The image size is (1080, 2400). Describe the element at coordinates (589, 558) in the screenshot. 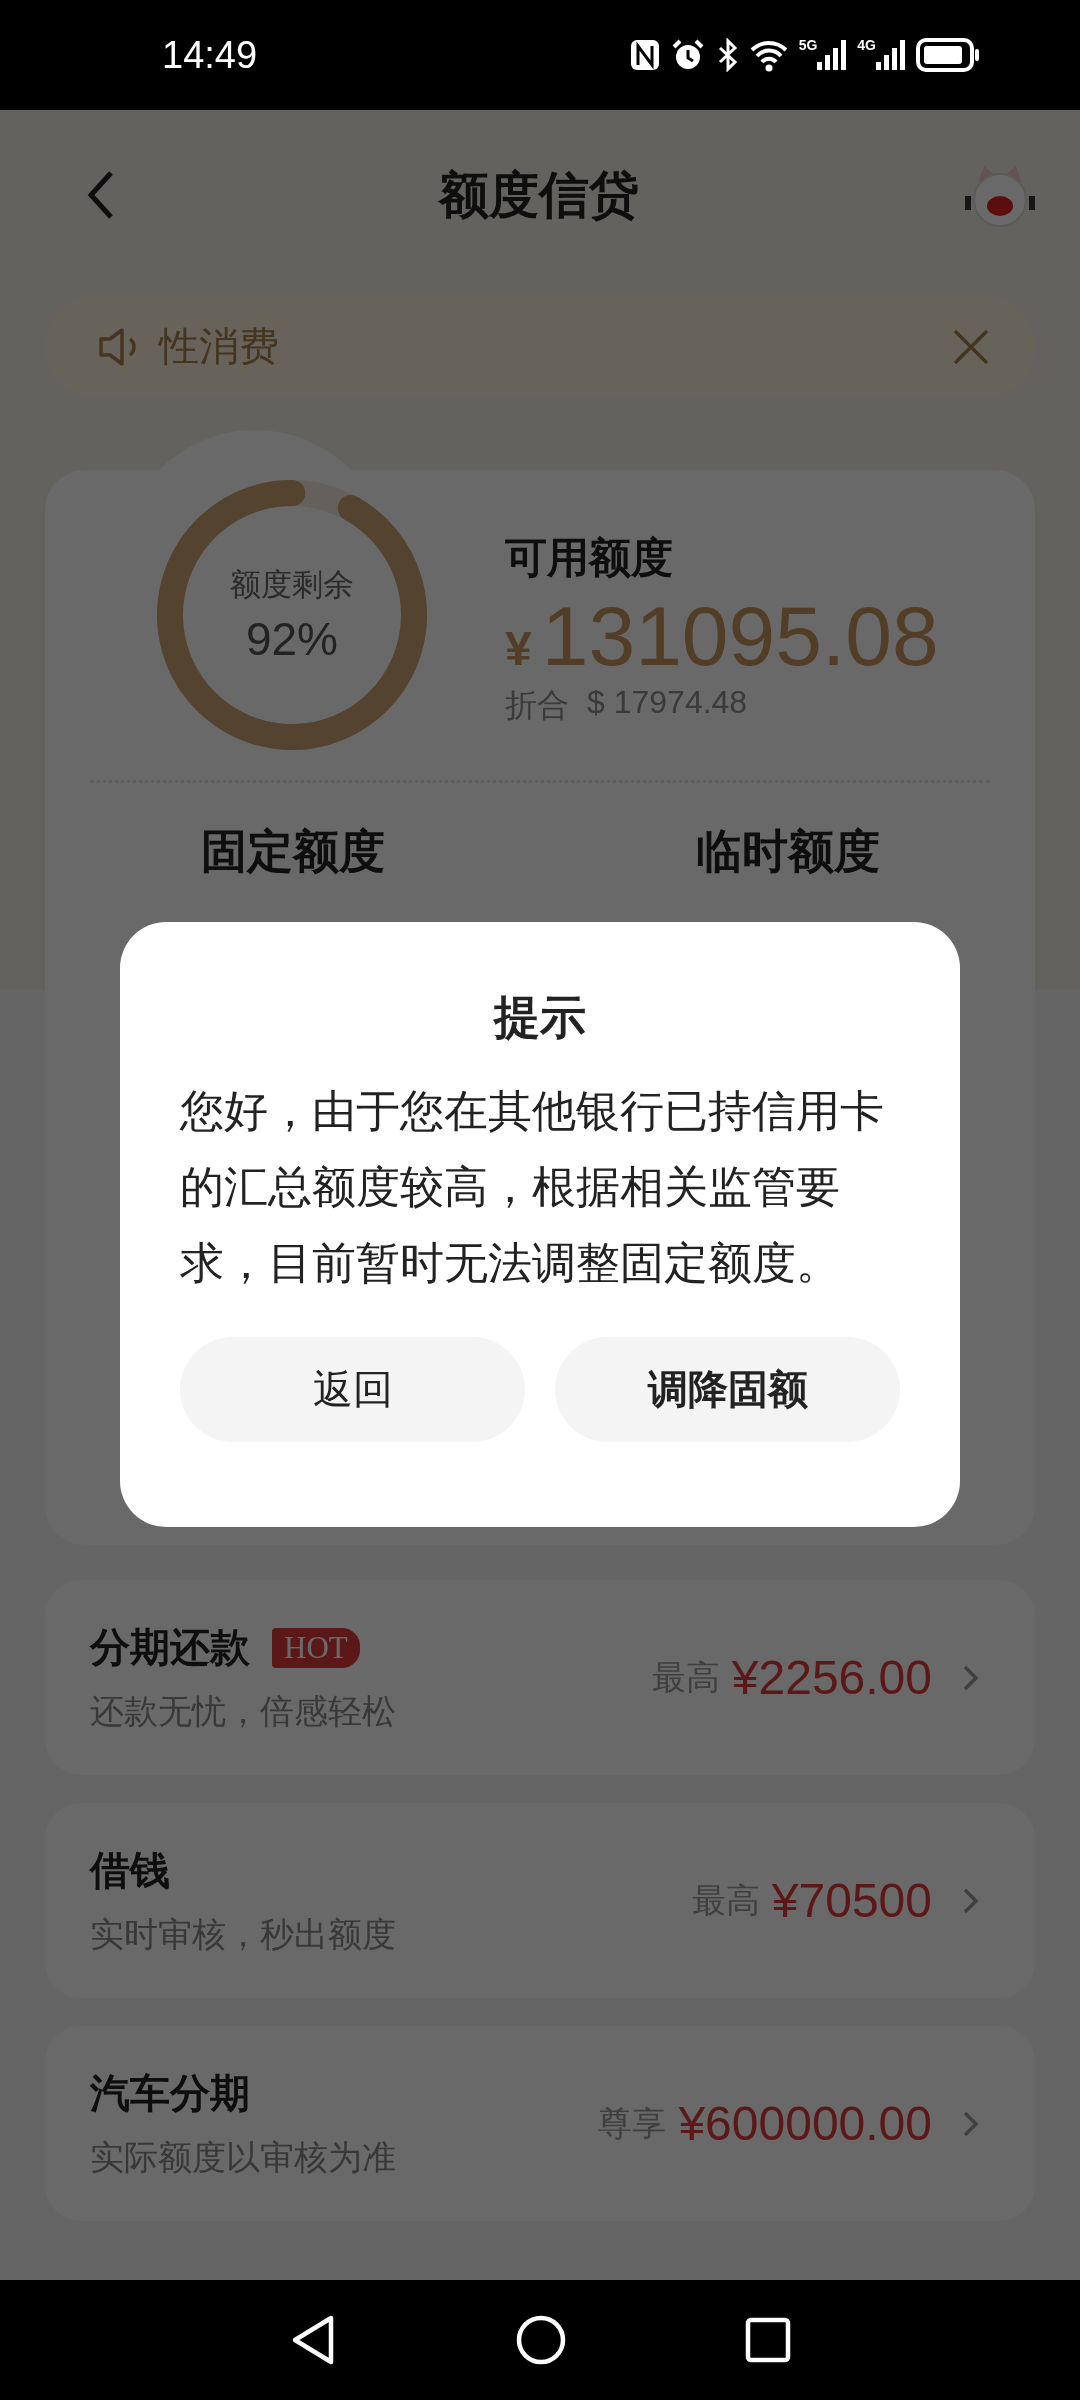

I see `available-label: 可用额度` at that location.